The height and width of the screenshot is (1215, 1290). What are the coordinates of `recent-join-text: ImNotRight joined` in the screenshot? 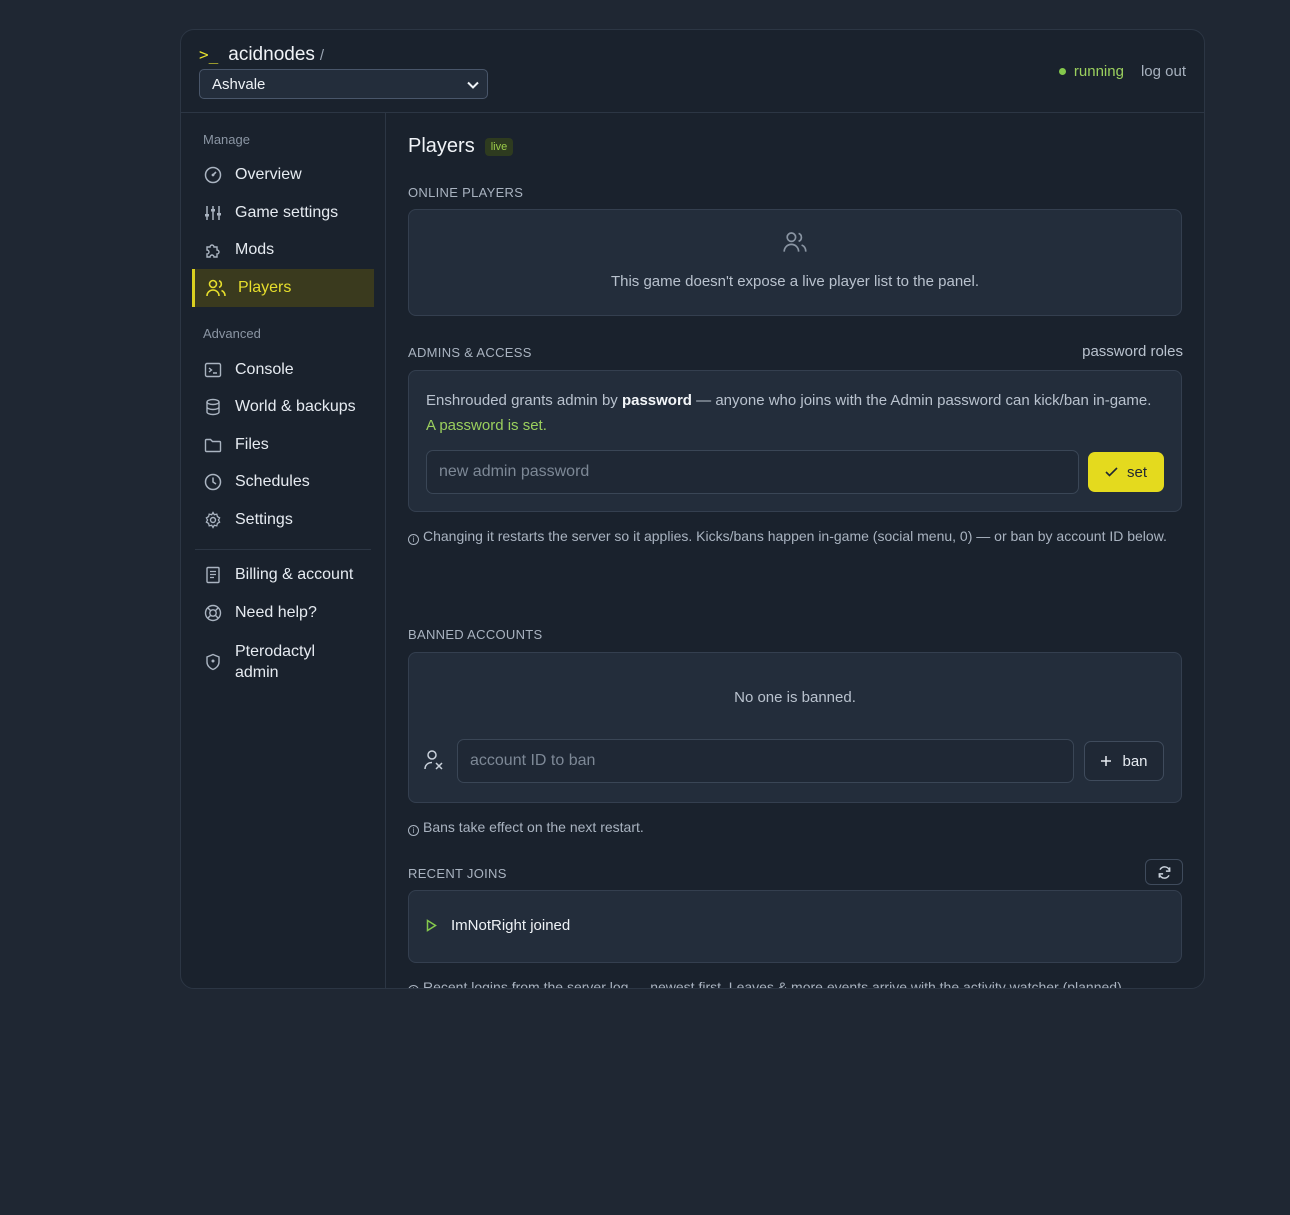 It's located at (511, 925).